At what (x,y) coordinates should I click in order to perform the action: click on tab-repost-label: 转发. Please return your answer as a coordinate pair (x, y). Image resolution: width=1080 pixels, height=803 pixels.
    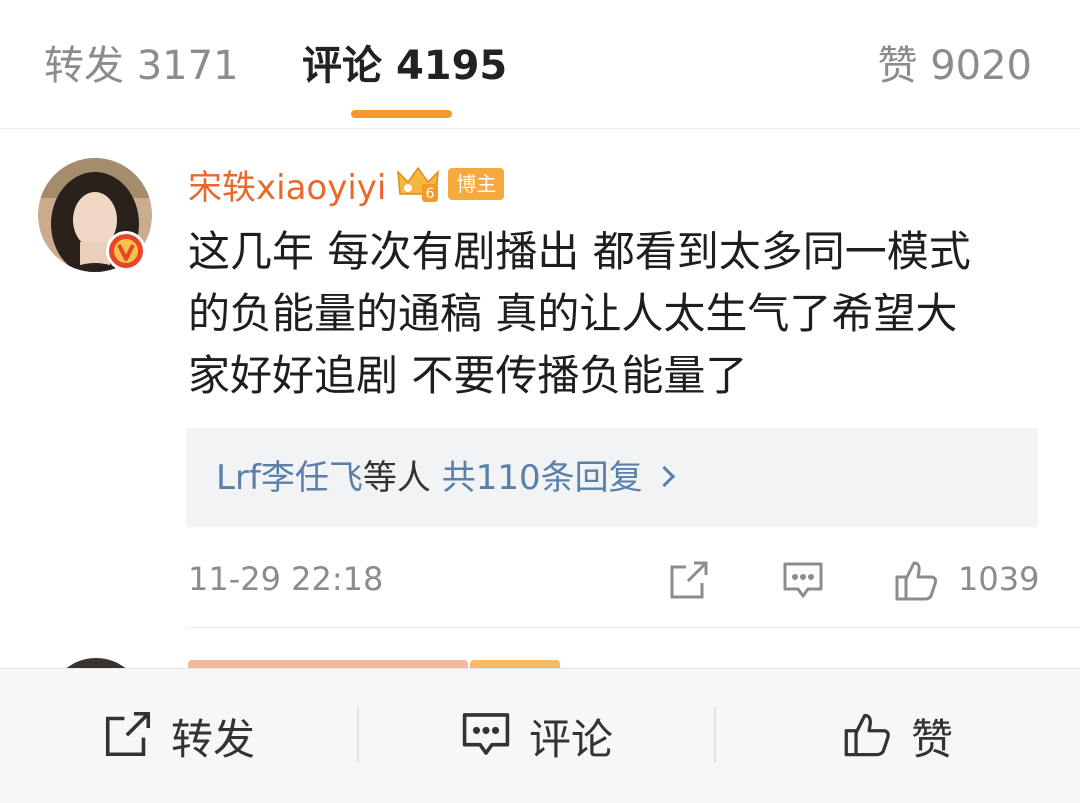
    Looking at the image, I should click on (84, 66).